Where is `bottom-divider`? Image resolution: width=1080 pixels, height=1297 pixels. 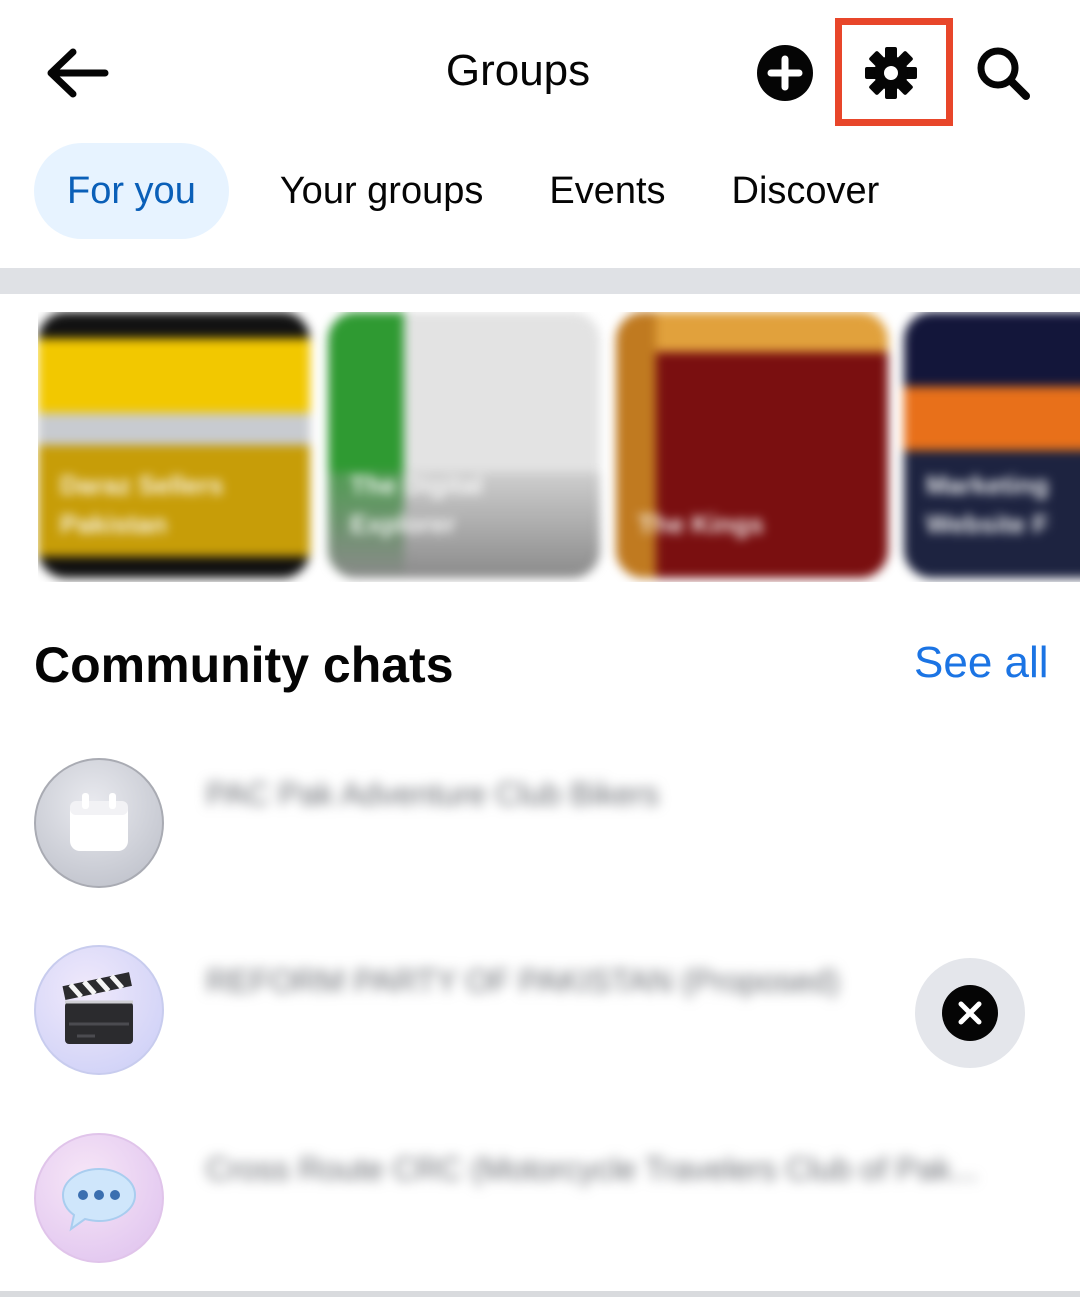
bottom-divider is located at coordinates (540, 1294).